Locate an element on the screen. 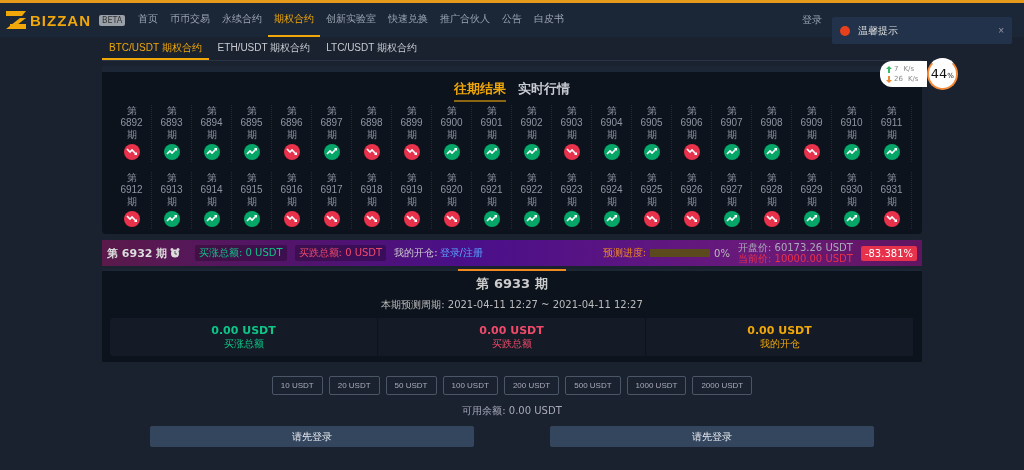 The height and width of the screenshot is (470, 1024). view-tab: 实时行情 is located at coordinates (544, 91).